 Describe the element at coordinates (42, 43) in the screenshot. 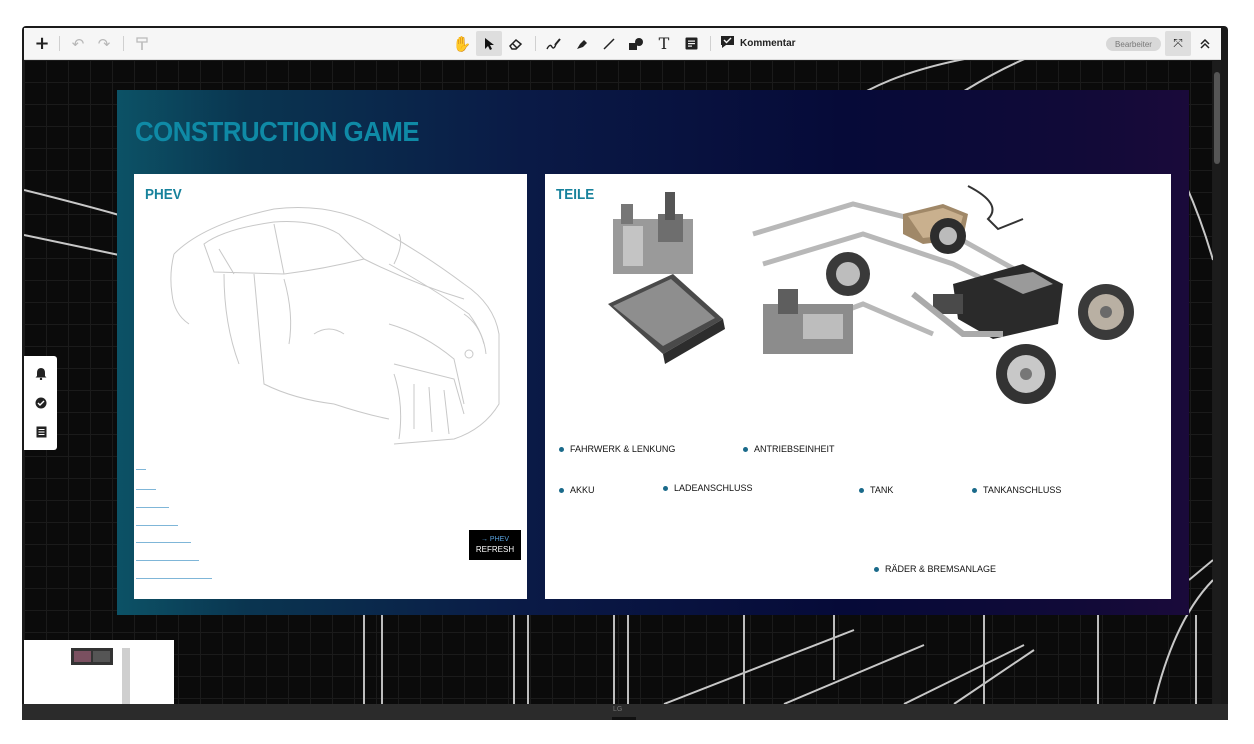

I see `add-icon: +` at that location.